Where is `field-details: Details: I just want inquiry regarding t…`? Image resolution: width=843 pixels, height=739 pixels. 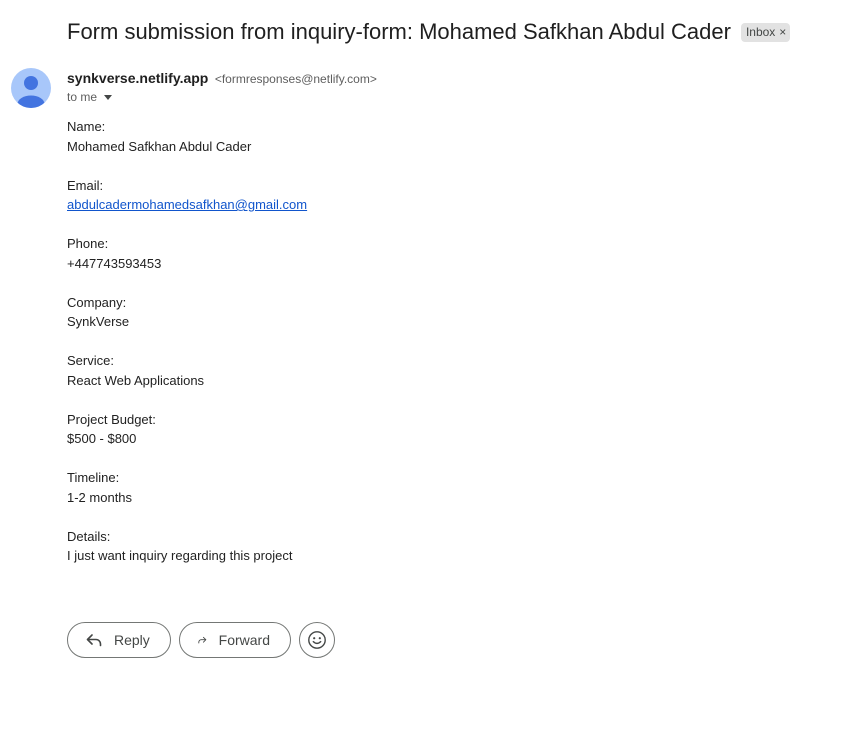
field-details: Details: I just want inquiry regarding t… is located at coordinates (187, 556).